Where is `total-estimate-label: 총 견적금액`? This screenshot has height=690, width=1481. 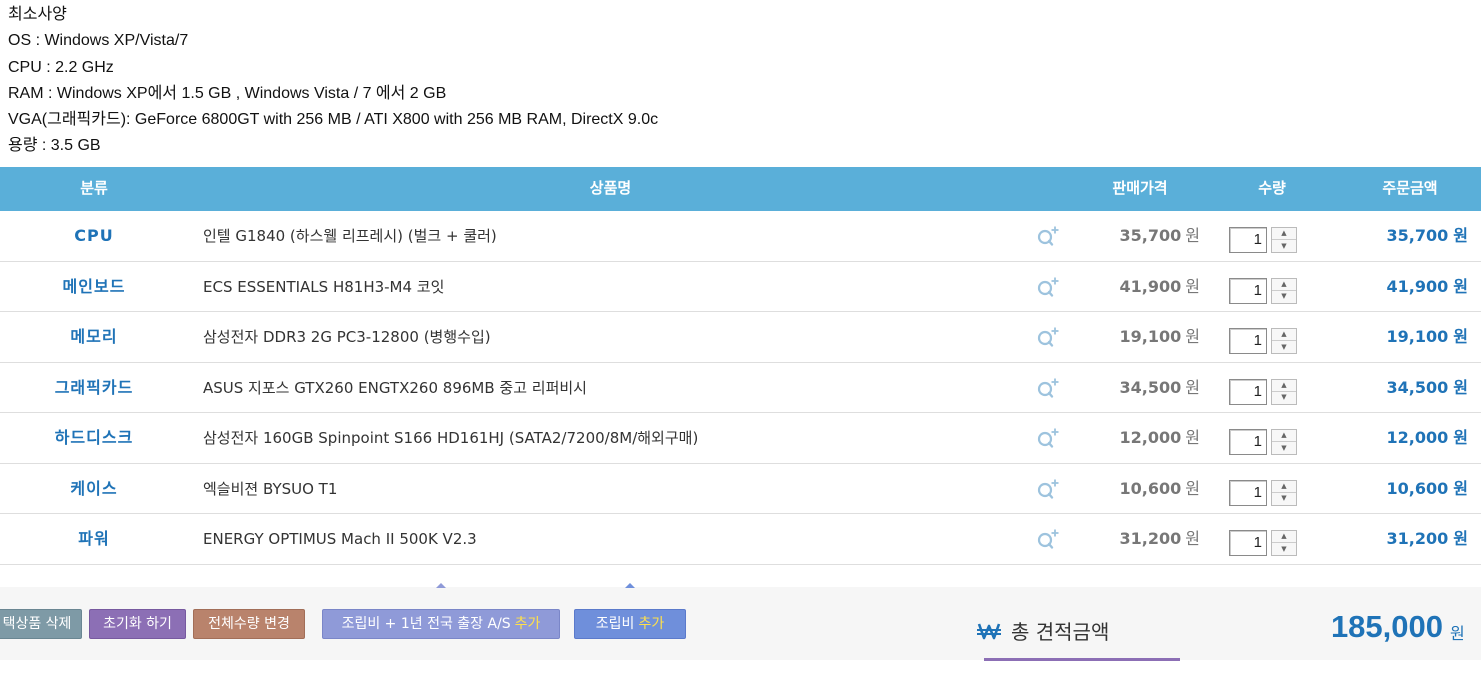
total-estimate-label: 총 견적금액 is located at coordinates (1060, 632).